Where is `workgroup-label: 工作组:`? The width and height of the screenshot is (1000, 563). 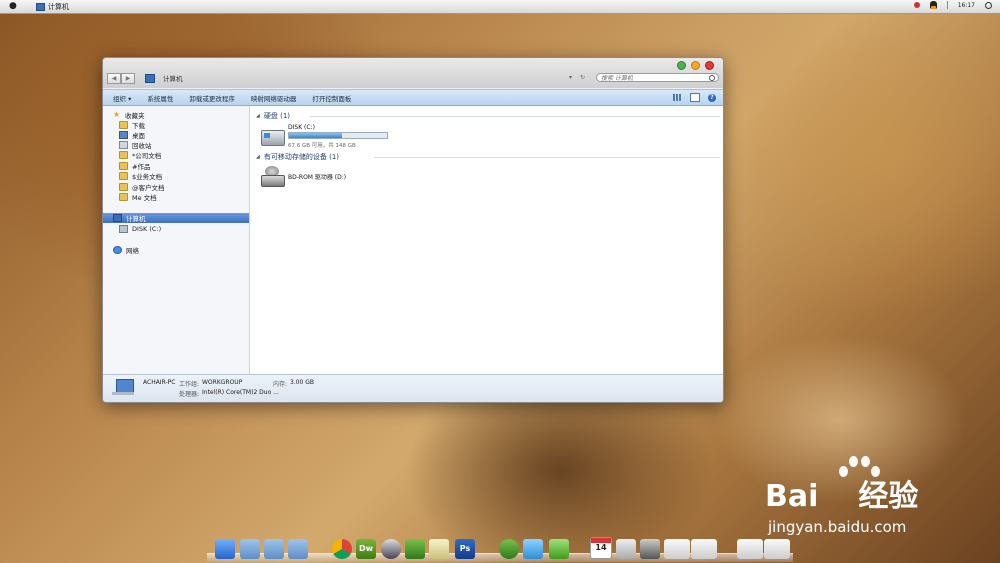 workgroup-label: 工作组: is located at coordinates (189, 384).